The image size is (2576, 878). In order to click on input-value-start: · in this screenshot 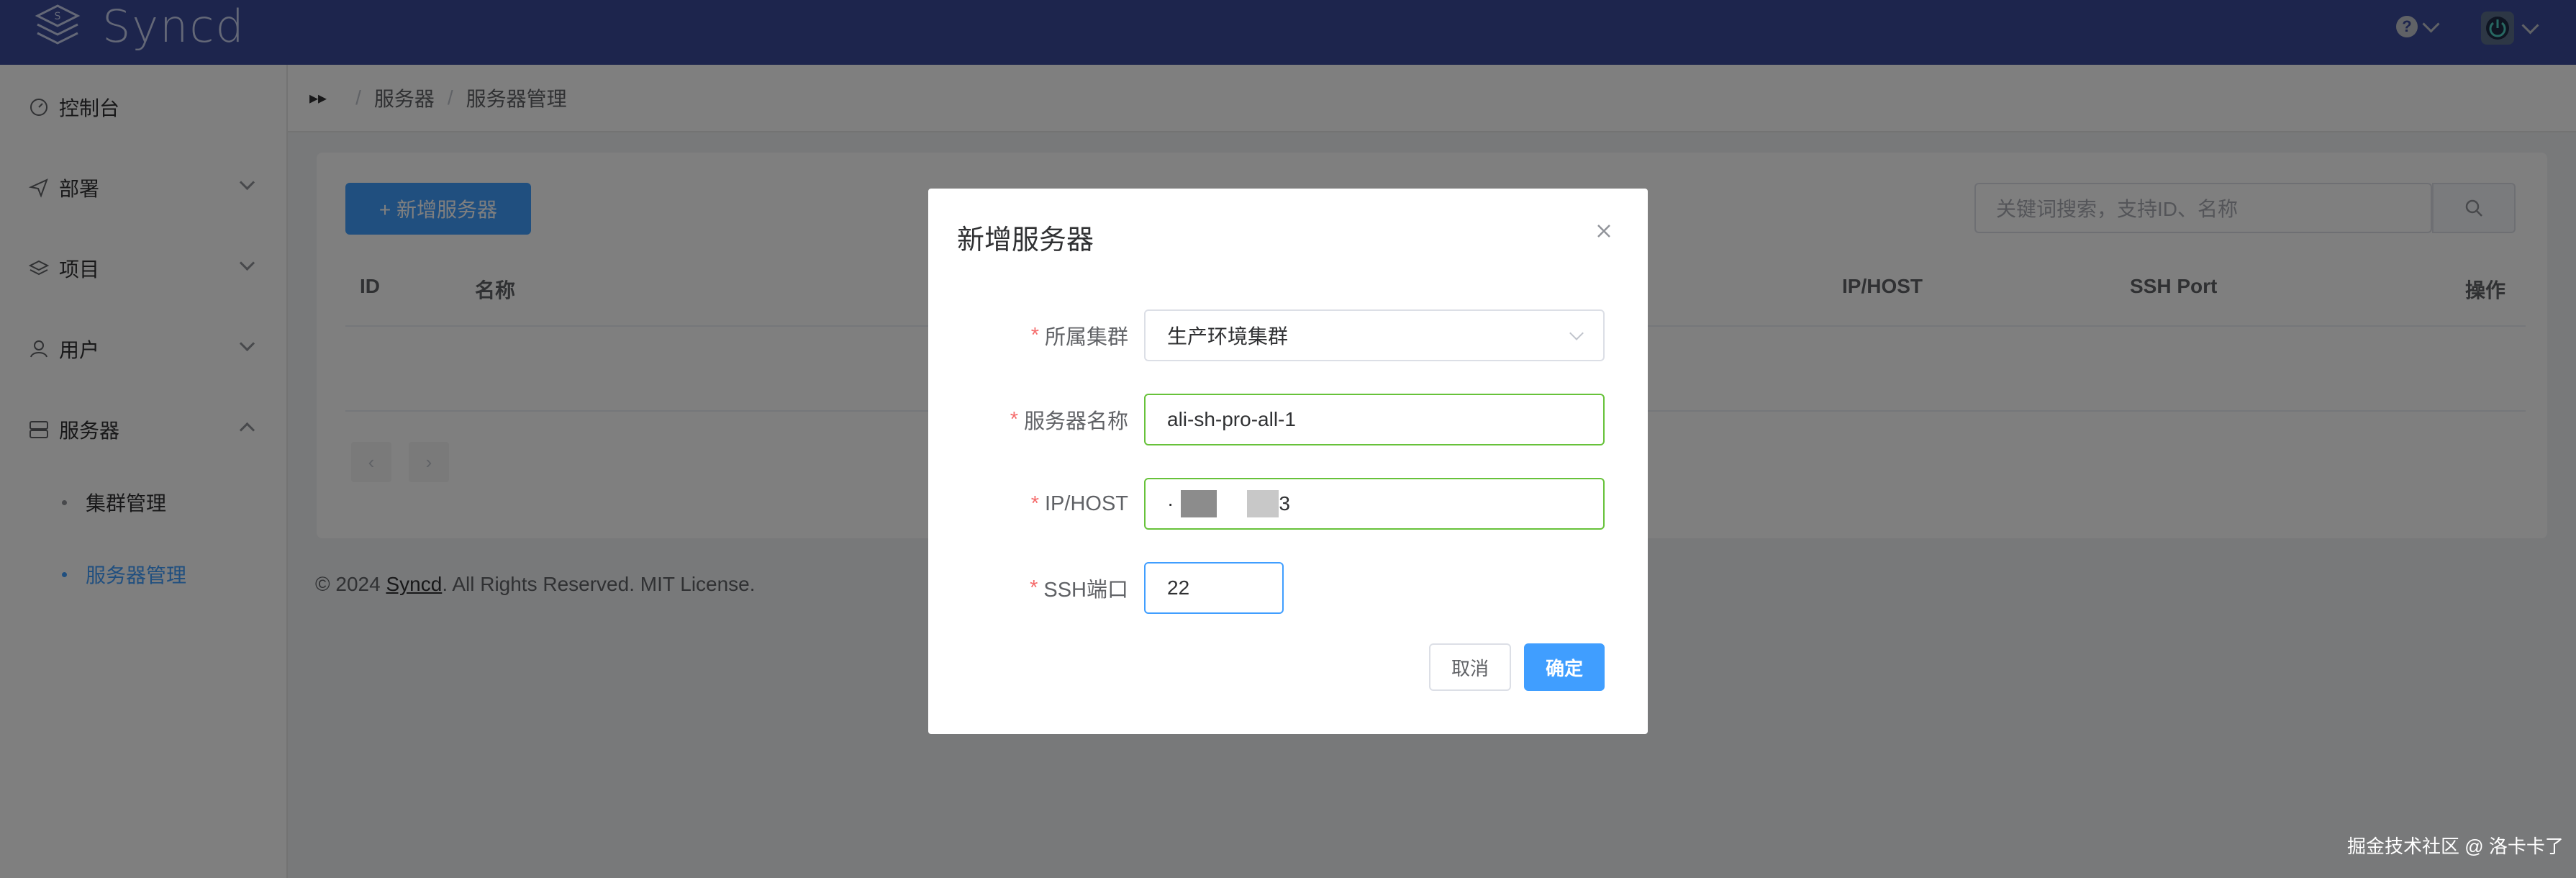, I will do `click(1170, 503)`.